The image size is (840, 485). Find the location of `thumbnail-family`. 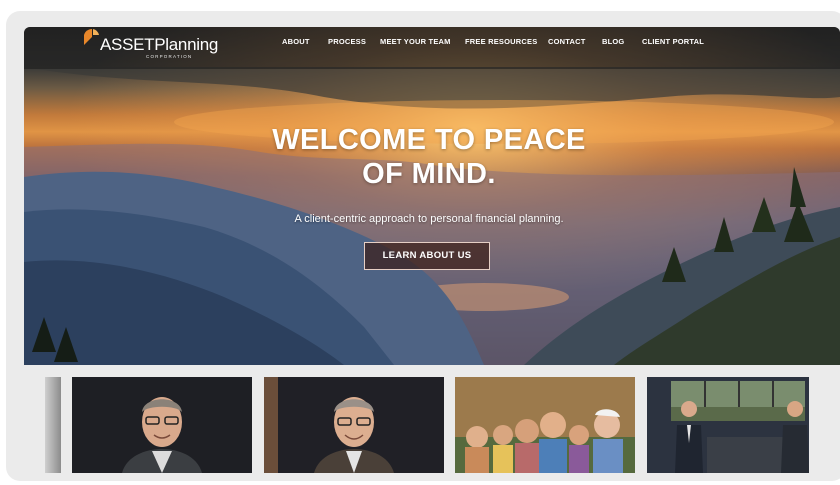

thumbnail-family is located at coordinates (545, 425).